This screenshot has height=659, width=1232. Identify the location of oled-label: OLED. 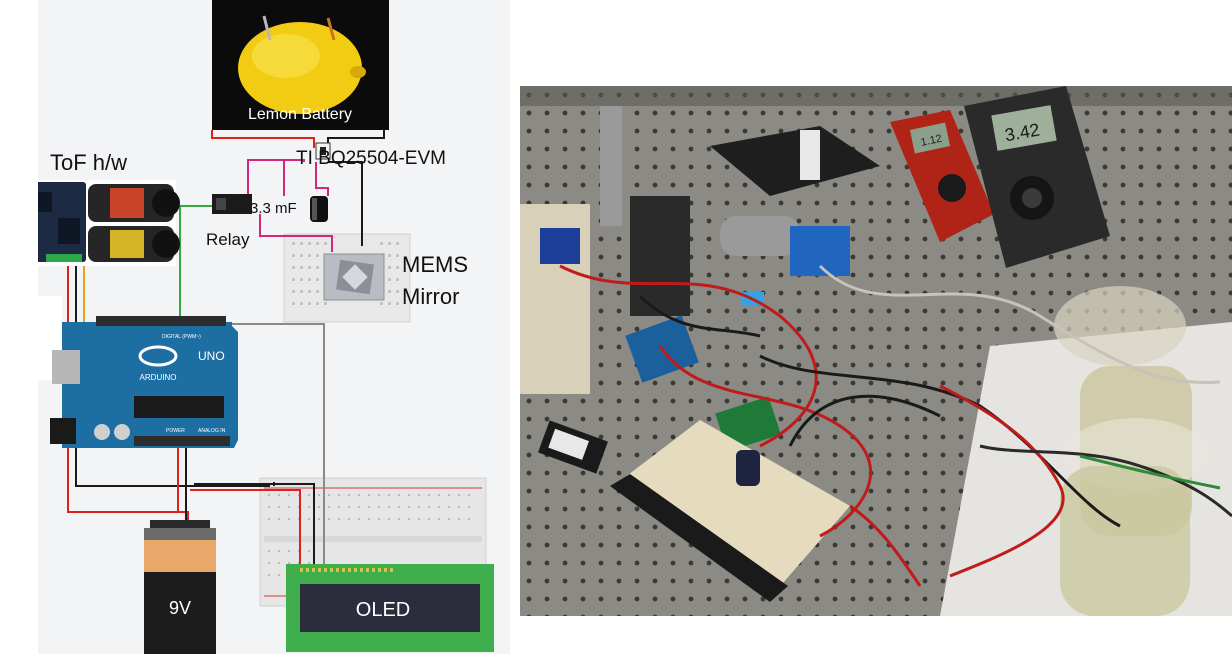
(383, 610).